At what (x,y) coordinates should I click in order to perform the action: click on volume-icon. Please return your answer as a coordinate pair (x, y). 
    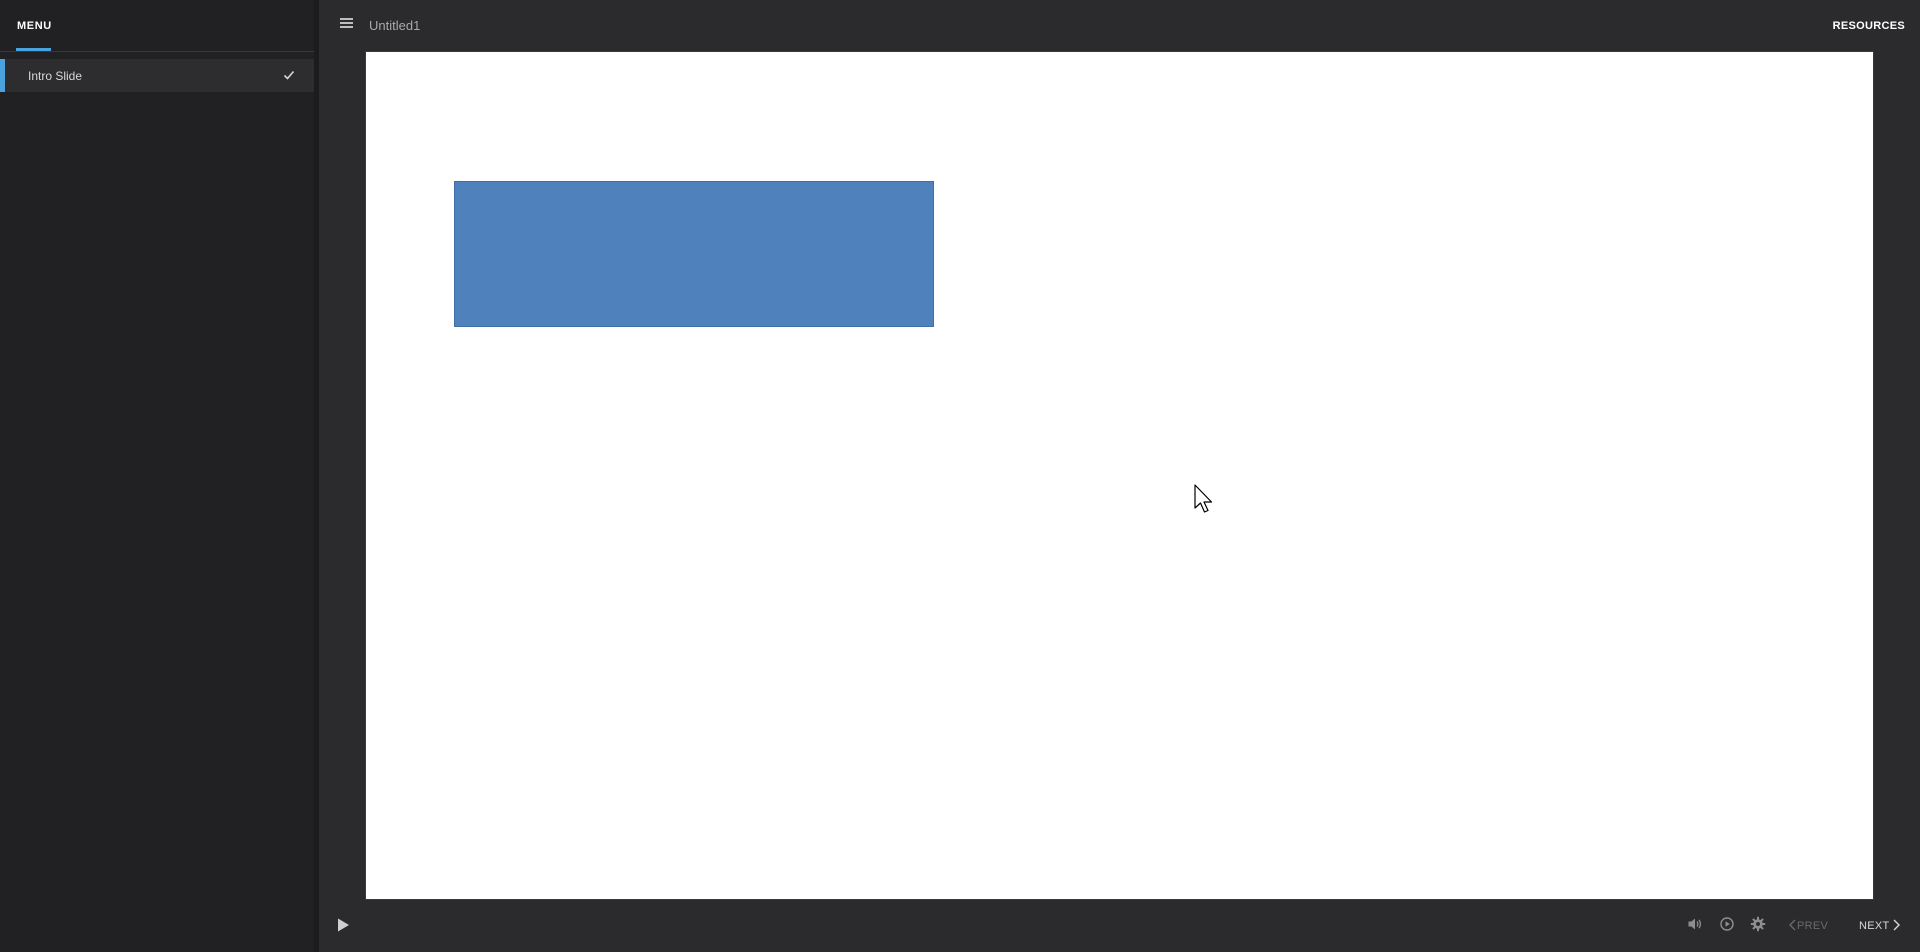
    Looking at the image, I should click on (1695, 924).